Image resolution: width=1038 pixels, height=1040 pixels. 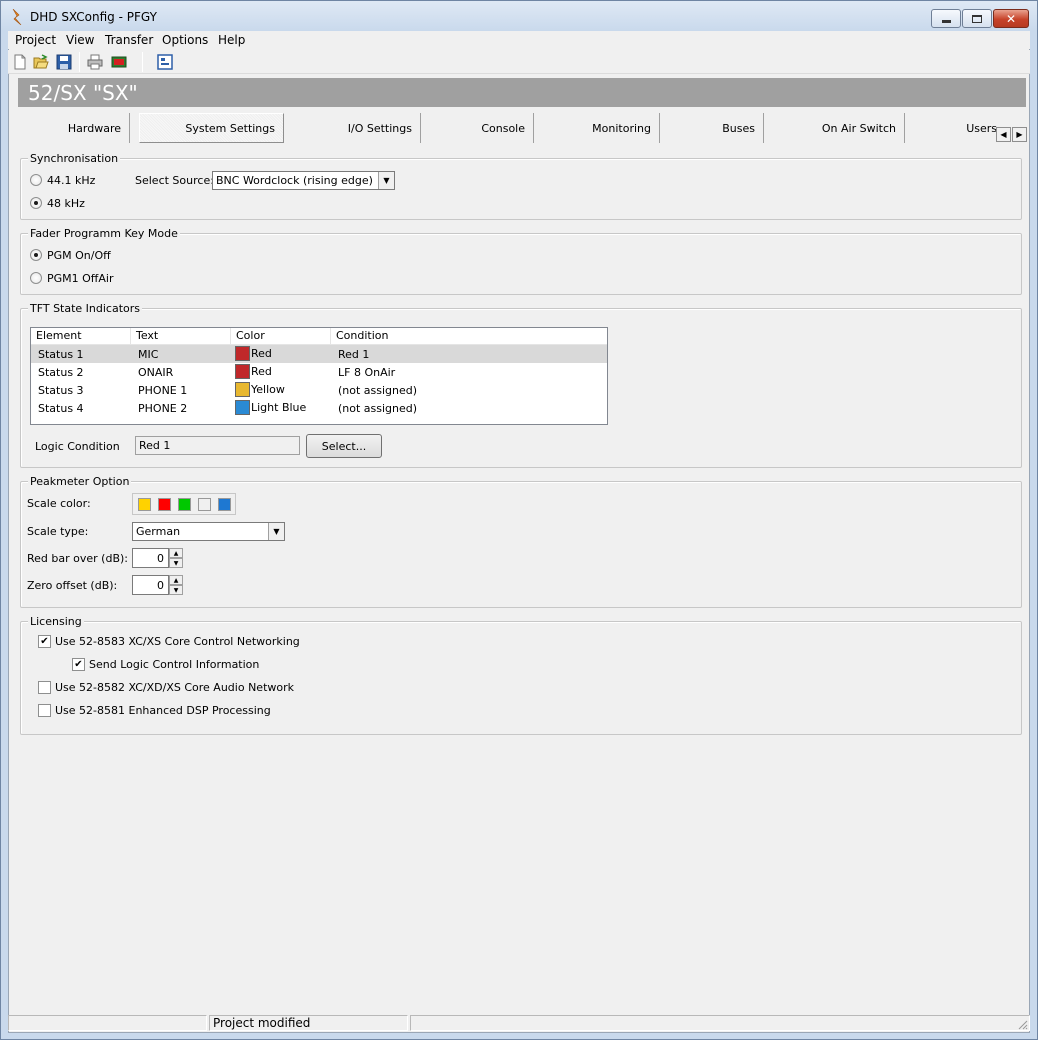 I want to click on menu-transfer: Transfer, so click(x=129, y=40).